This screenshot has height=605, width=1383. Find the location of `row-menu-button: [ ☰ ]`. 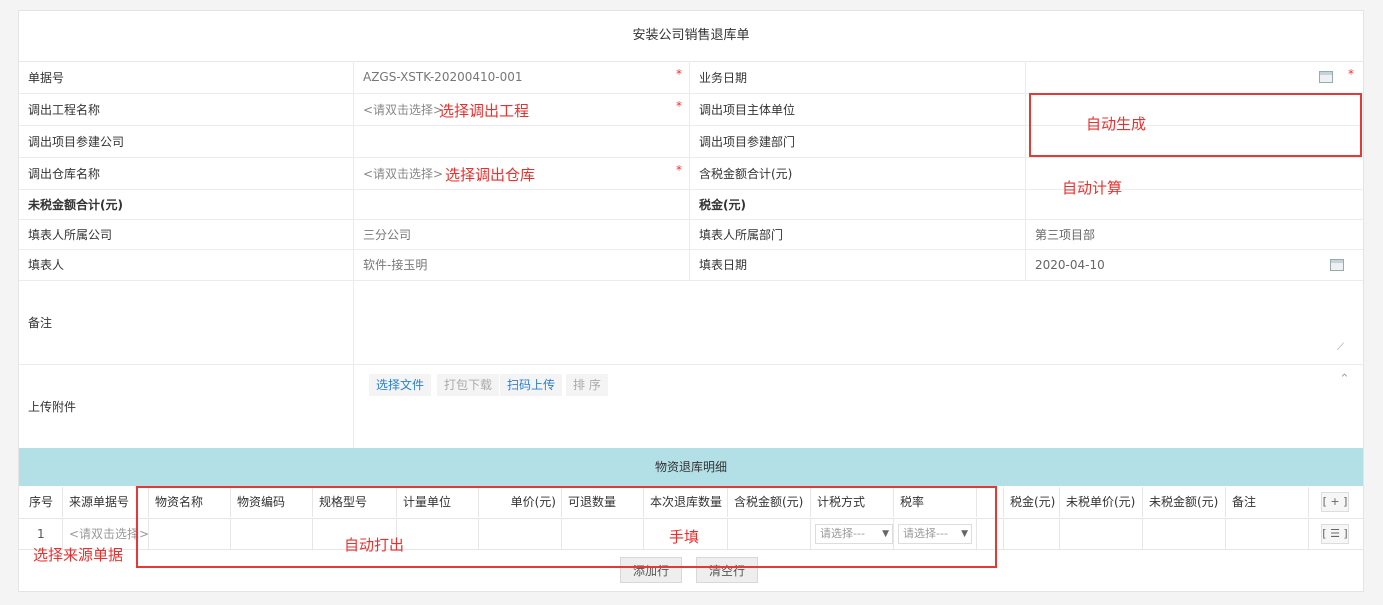

row-menu-button: [ ☰ ] is located at coordinates (1335, 534).